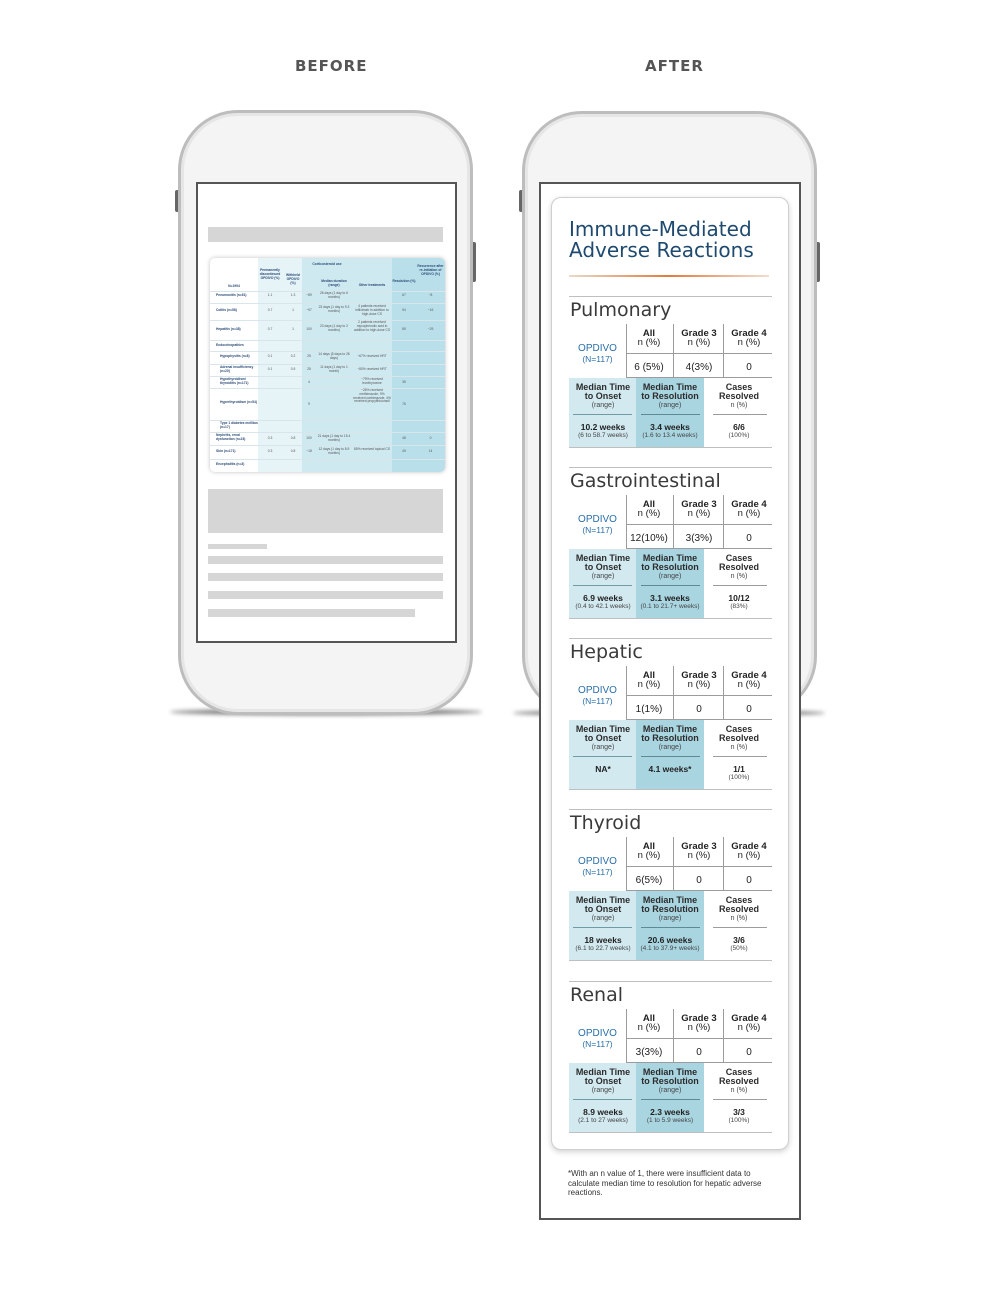 The width and height of the screenshot is (1000, 1290). I want to click on resolution-range: (4.1 to 37.9+ weeks), so click(670, 948).